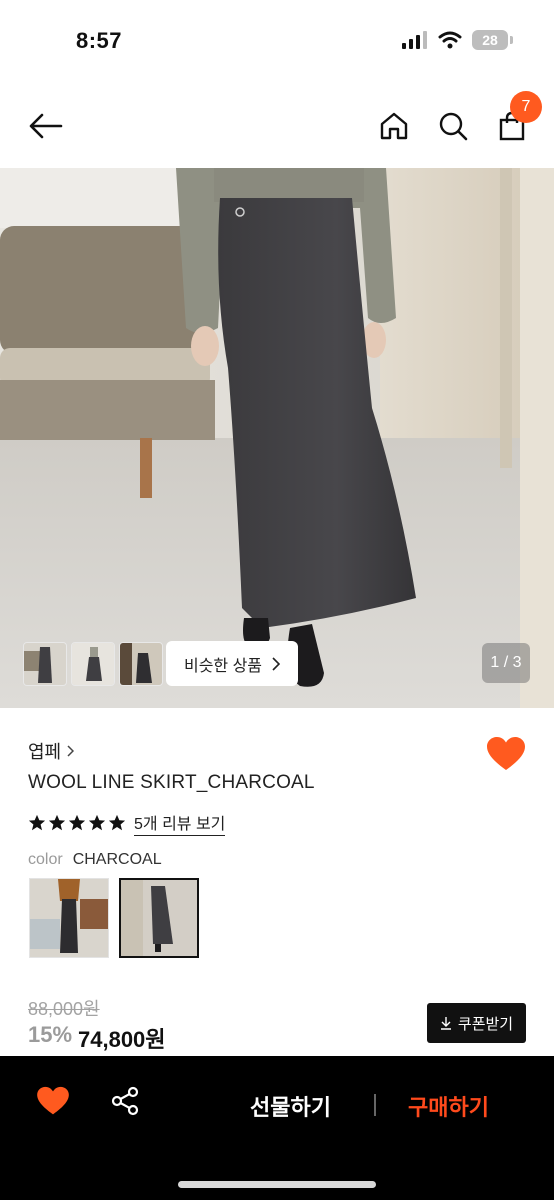 The width and height of the screenshot is (554, 1200). What do you see at coordinates (450, 40) in the screenshot?
I see `wifi-icon` at bounding box center [450, 40].